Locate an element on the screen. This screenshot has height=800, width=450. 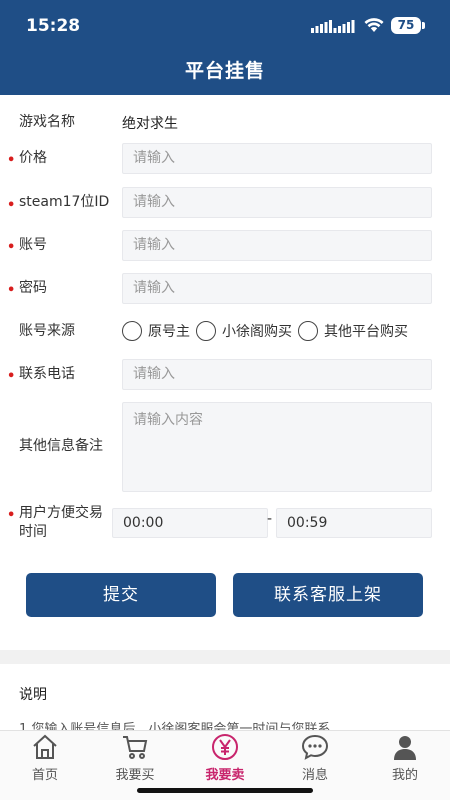
submit-button: 提交 is located at coordinates (121, 595).